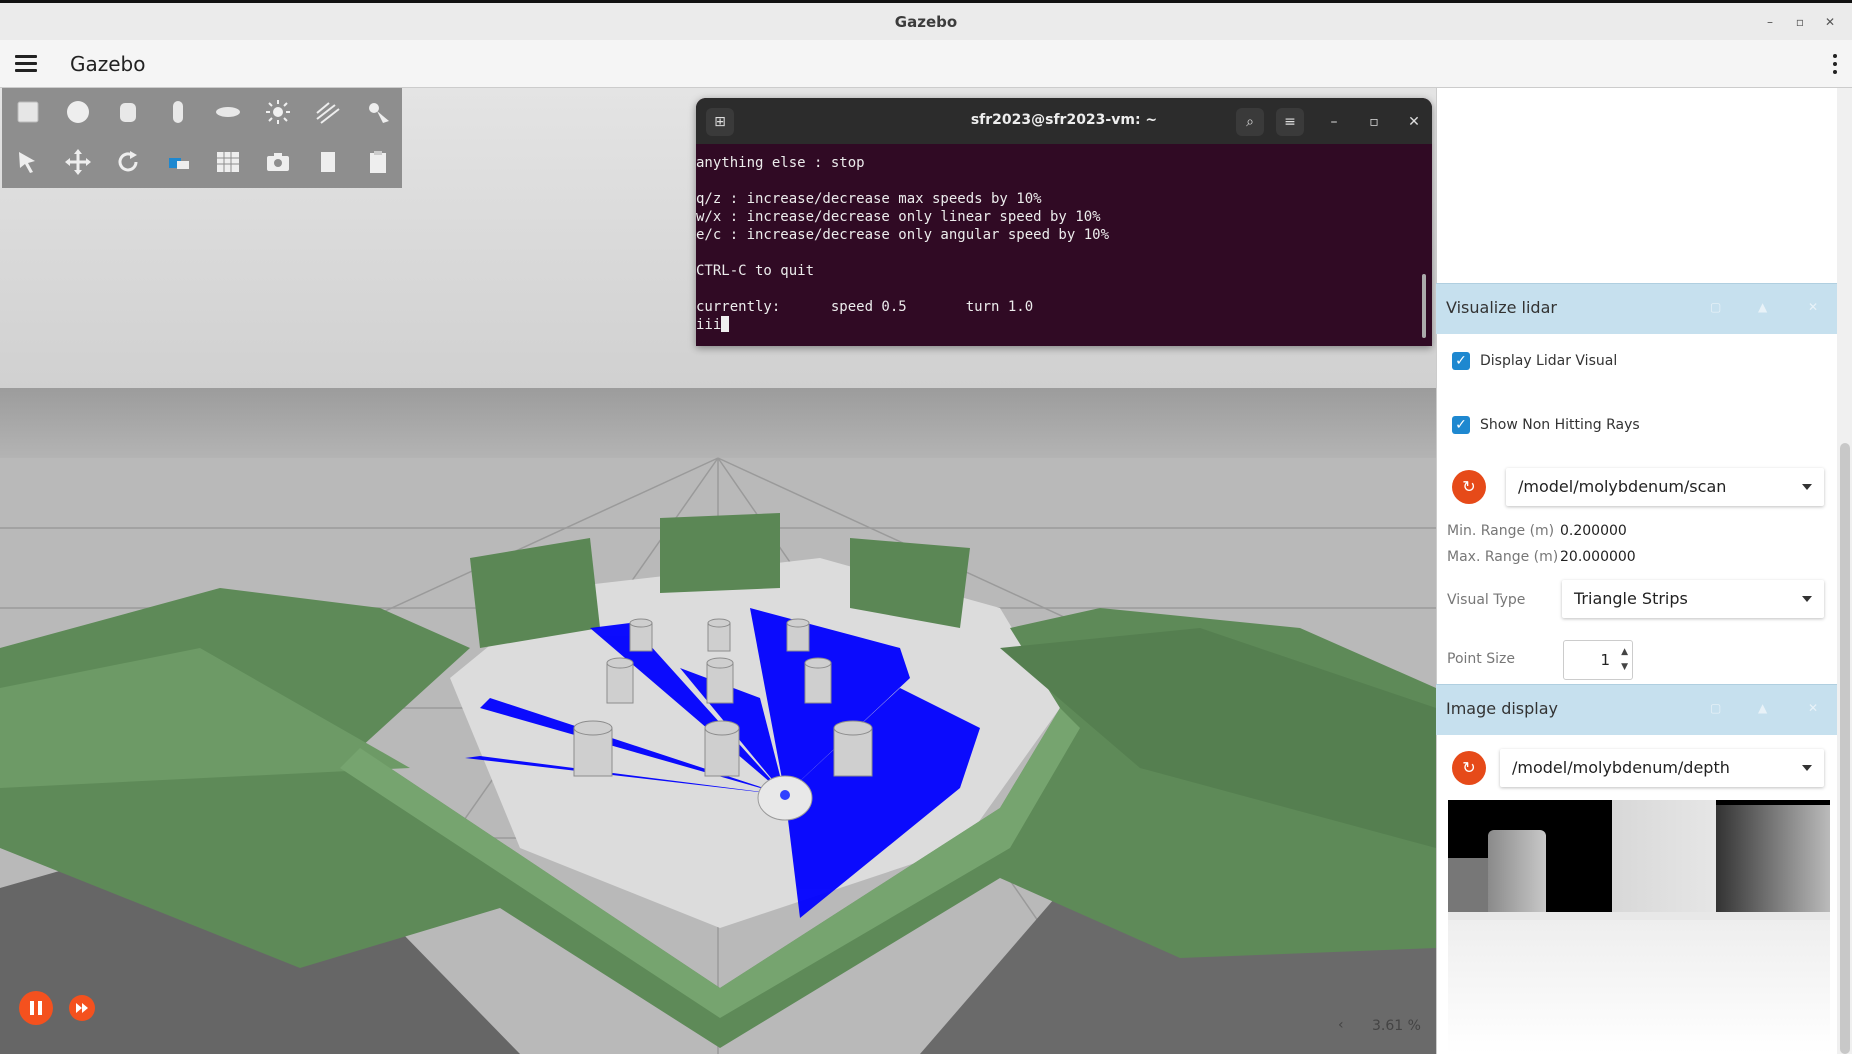 The height and width of the screenshot is (1054, 1852). Describe the element at coordinates (1549, 361) in the screenshot. I see `display-lidar-label: Display Lidar Visual` at that location.